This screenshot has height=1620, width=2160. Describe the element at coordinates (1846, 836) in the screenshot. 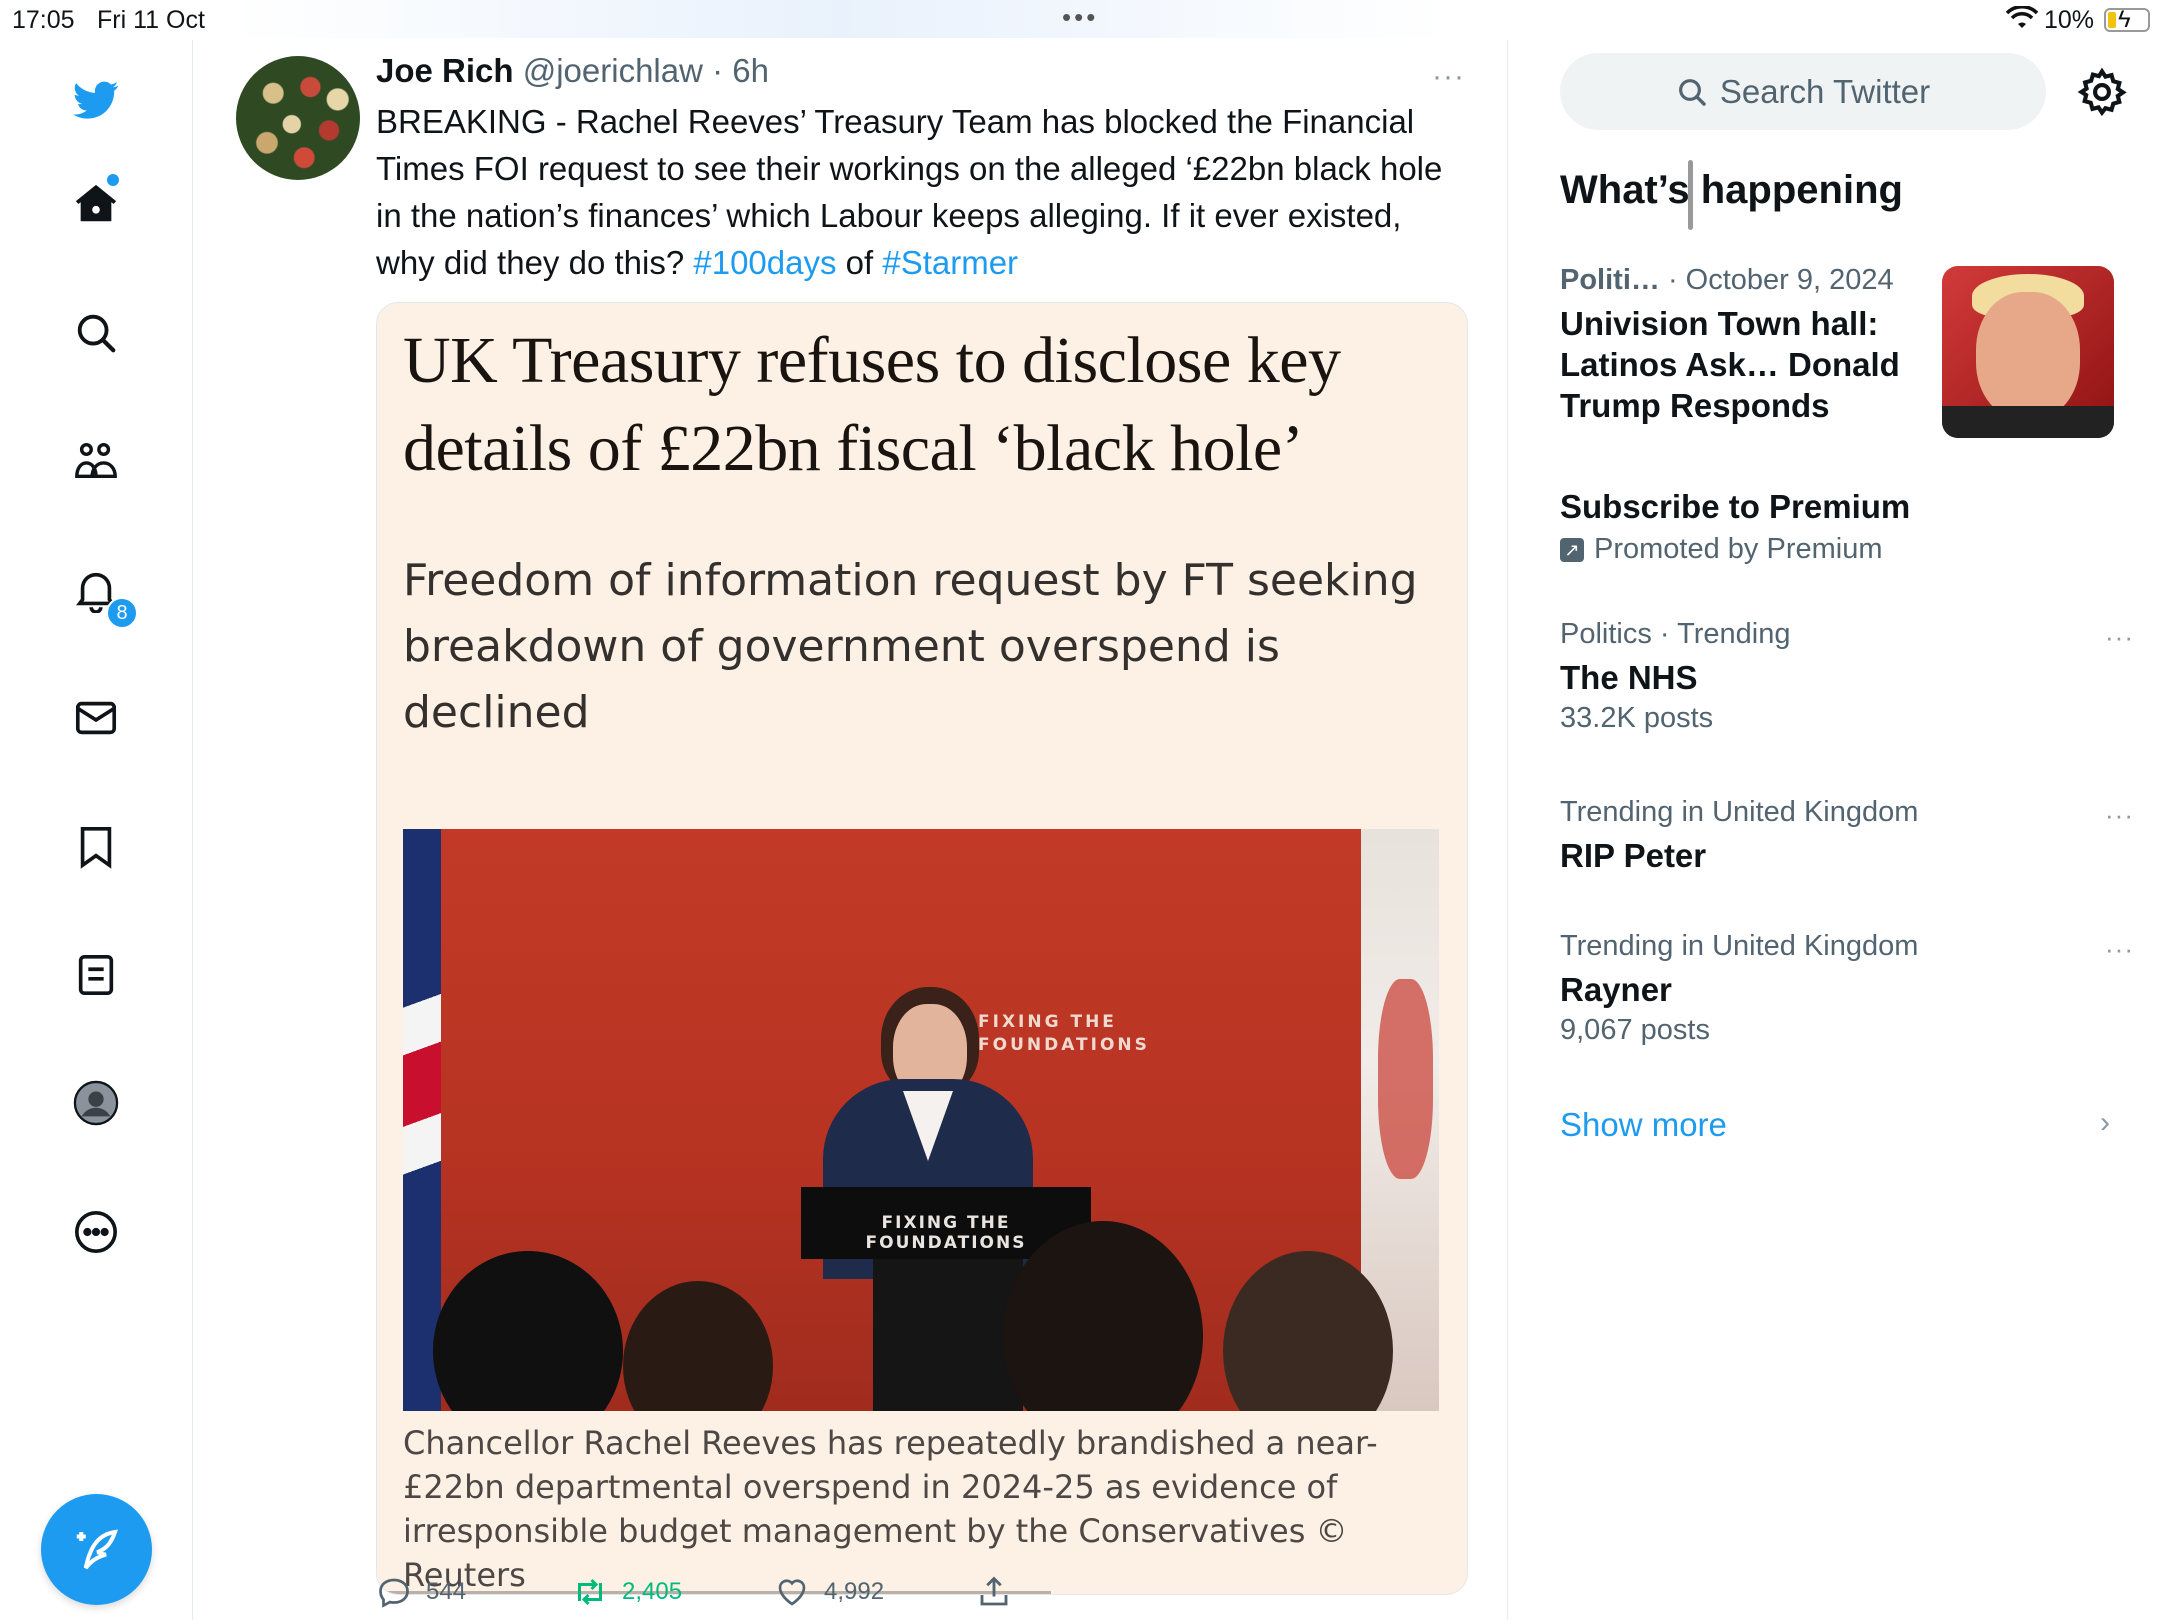

I see `trend-item: Trending in United Kingdom RIP Peter ···` at that location.